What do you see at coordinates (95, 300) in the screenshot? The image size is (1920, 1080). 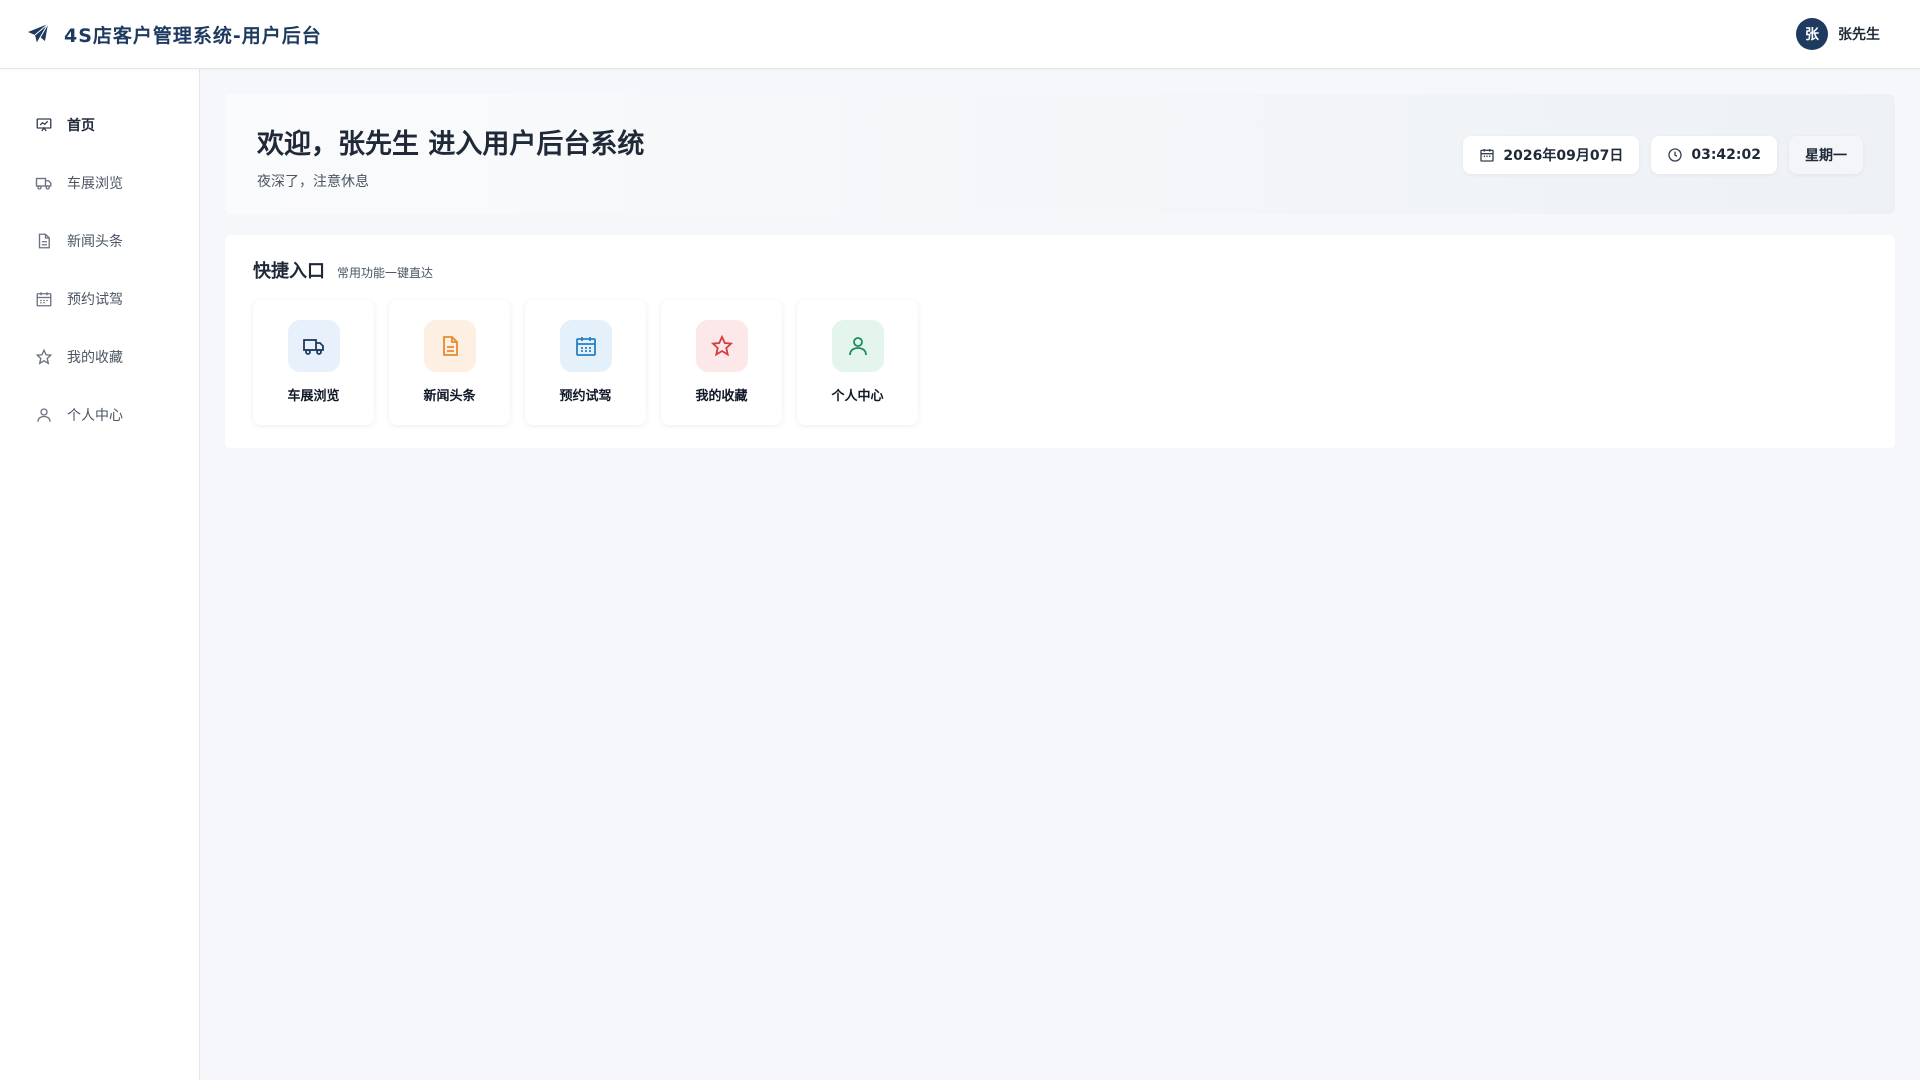 I see `sidebar-item-label: 预约试驾` at bounding box center [95, 300].